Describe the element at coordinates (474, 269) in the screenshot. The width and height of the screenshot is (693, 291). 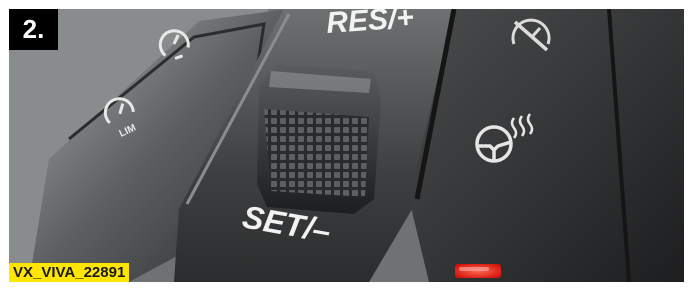
I see `indicator-led-glint` at that location.